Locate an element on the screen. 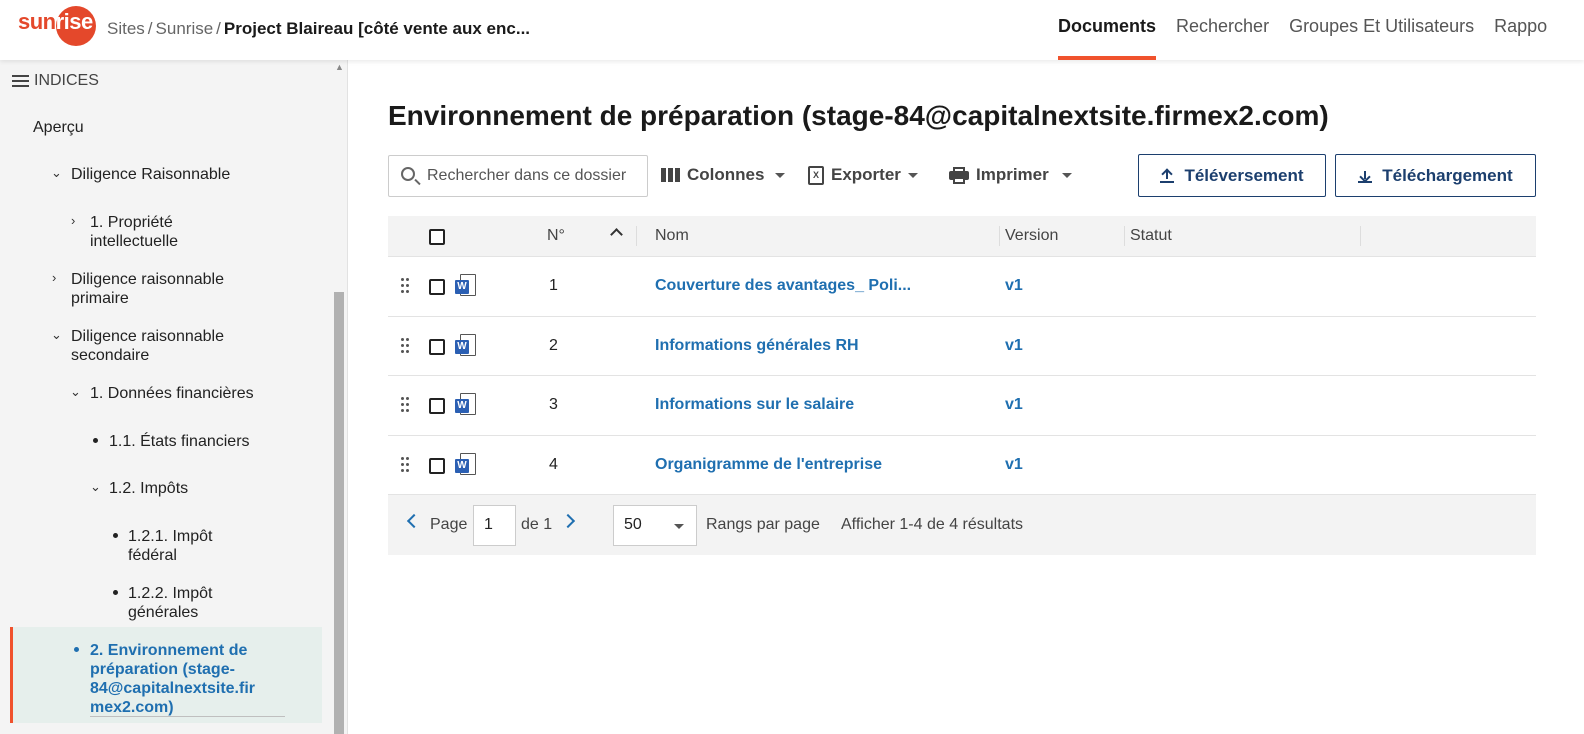 The width and height of the screenshot is (1584, 734). sidebar-title: INDICES is located at coordinates (55, 81).